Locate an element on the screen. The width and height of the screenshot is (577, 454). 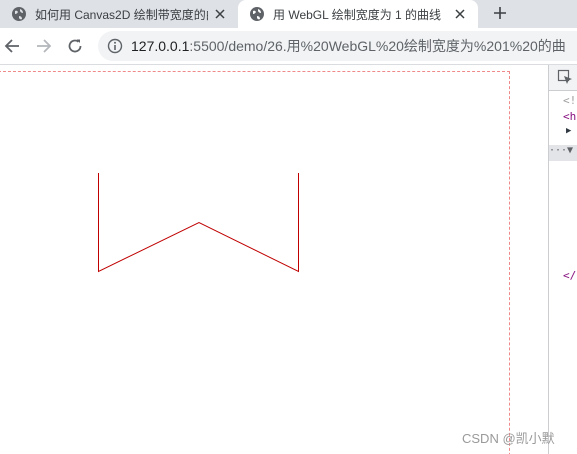
tab-webgl: 用 WebGL 绘制宽度为 1 的曲线 is located at coordinates (358, 14).